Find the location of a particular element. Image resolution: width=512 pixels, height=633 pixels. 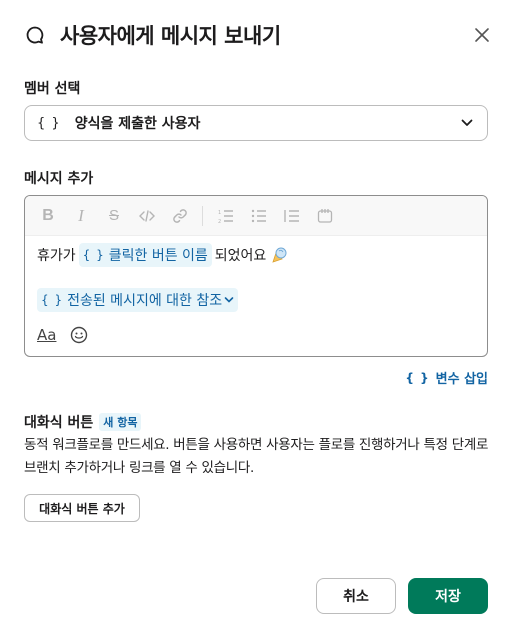

link-icon is located at coordinates (180, 216).